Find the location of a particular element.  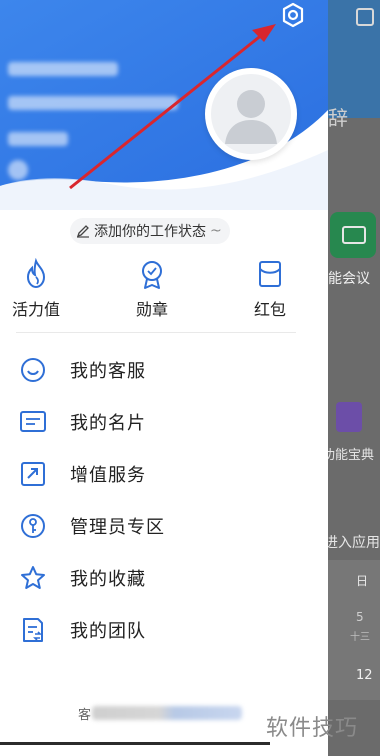

blurred-user-name is located at coordinates (93, 103).